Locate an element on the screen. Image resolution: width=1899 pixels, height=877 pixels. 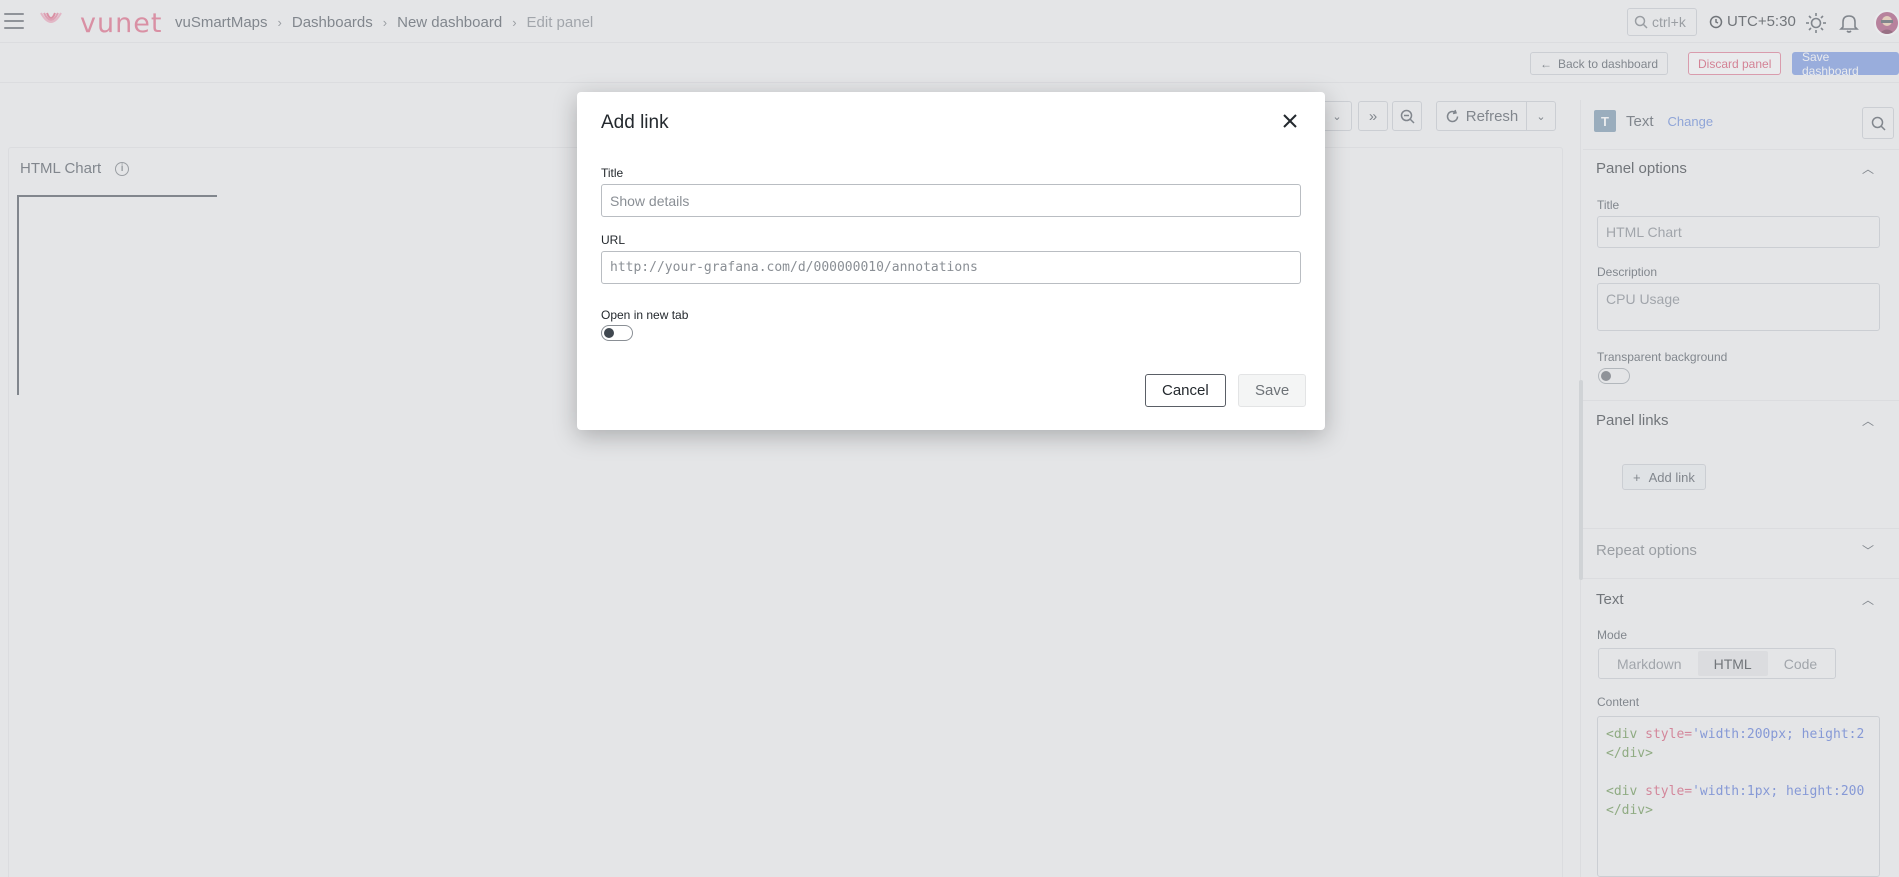
cancel-button: Cancel is located at coordinates (1185, 390).